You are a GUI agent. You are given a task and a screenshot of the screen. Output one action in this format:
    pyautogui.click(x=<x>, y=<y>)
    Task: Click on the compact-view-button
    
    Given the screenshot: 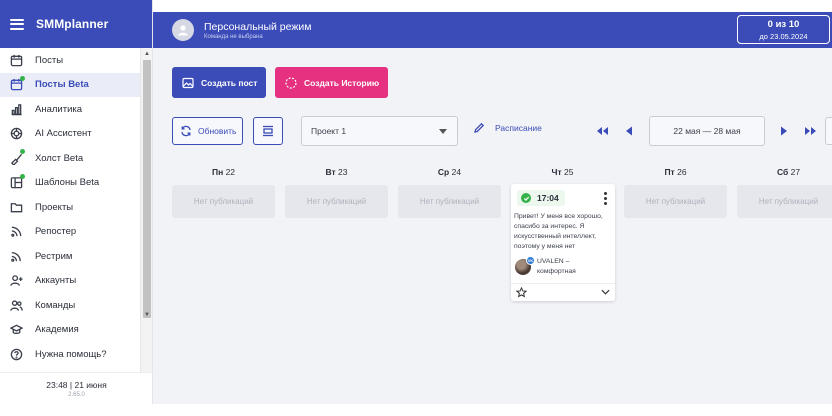 What is the action you would take?
    pyautogui.click(x=268, y=131)
    